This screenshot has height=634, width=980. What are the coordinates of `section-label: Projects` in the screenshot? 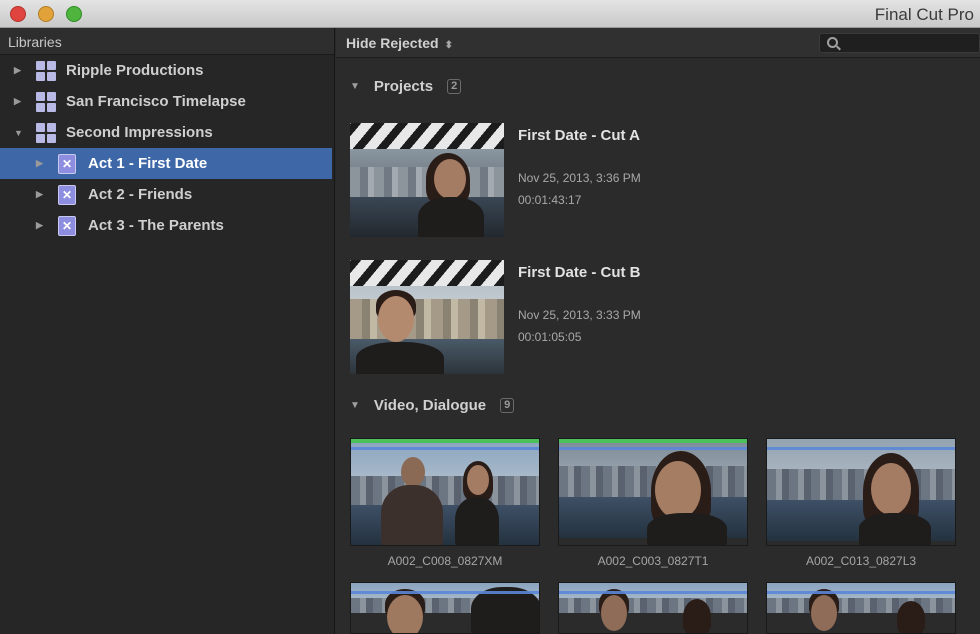 It's located at (403, 86).